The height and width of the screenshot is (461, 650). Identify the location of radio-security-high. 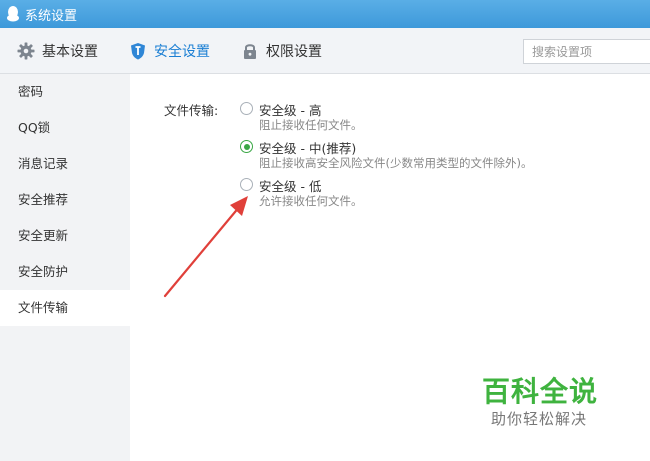
(246, 108).